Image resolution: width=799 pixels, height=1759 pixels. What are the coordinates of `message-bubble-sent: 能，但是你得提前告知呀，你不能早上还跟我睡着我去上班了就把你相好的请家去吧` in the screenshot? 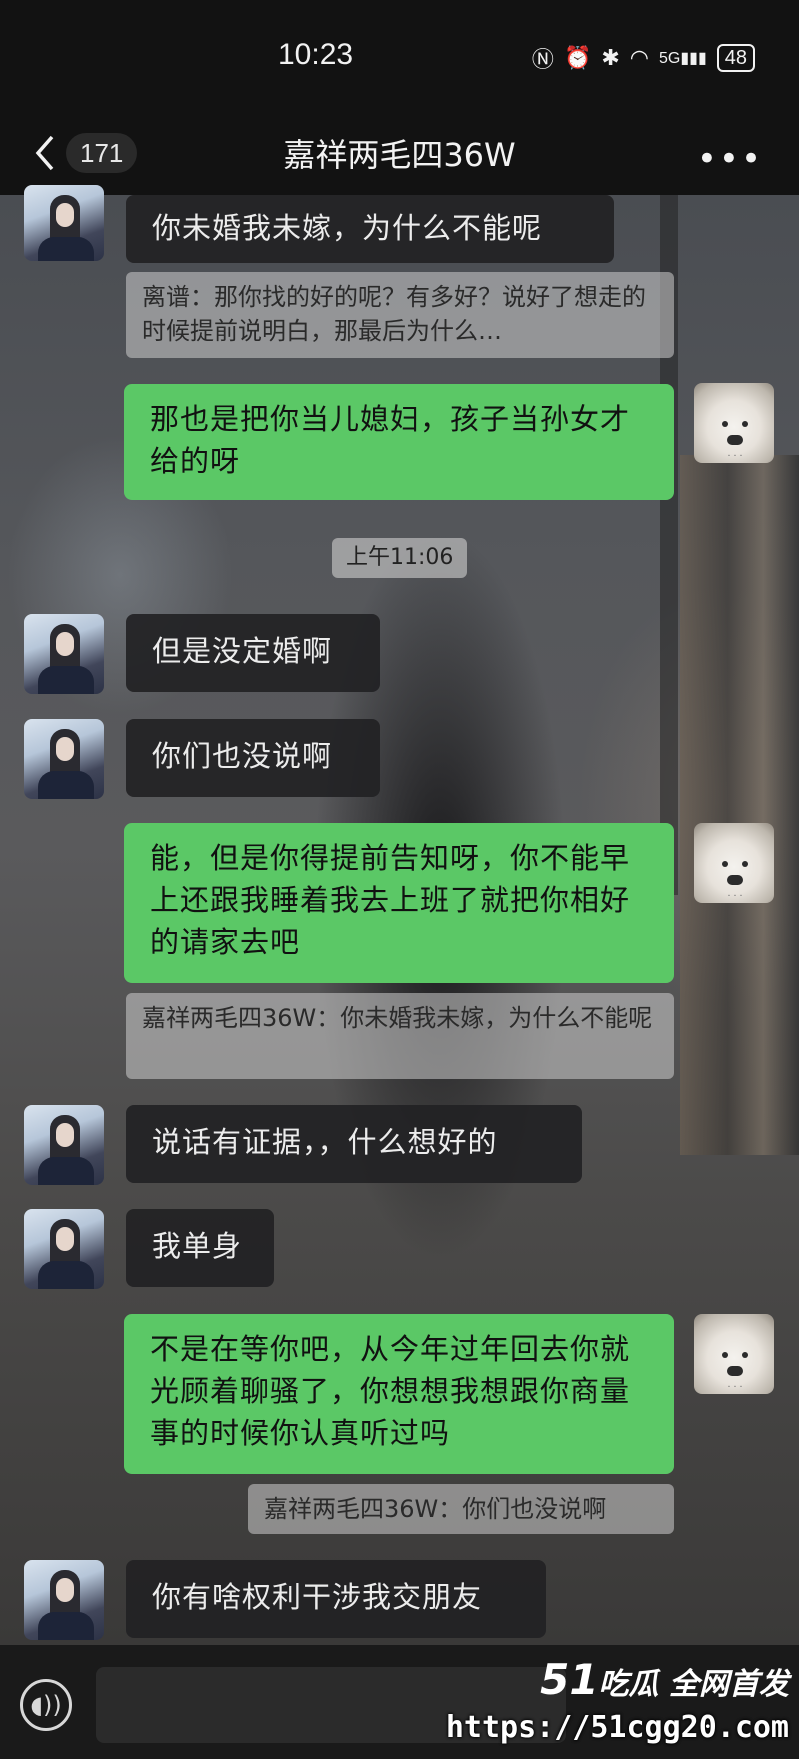 It's located at (399, 903).